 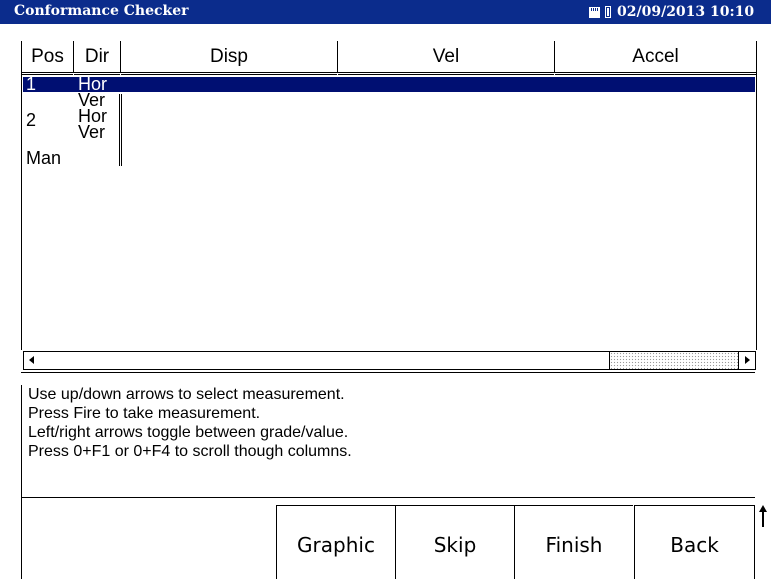 What do you see at coordinates (335, 542) in the screenshot?
I see `graphic-button: Graphic` at bounding box center [335, 542].